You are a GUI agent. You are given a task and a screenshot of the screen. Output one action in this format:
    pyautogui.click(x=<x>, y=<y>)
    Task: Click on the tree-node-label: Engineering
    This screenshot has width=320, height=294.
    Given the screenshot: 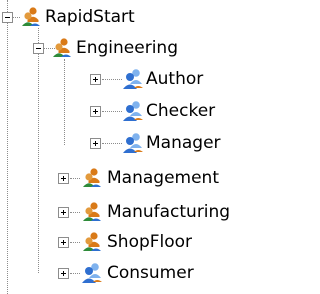 What is the action you would take?
    pyautogui.click(x=127, y=48)
    